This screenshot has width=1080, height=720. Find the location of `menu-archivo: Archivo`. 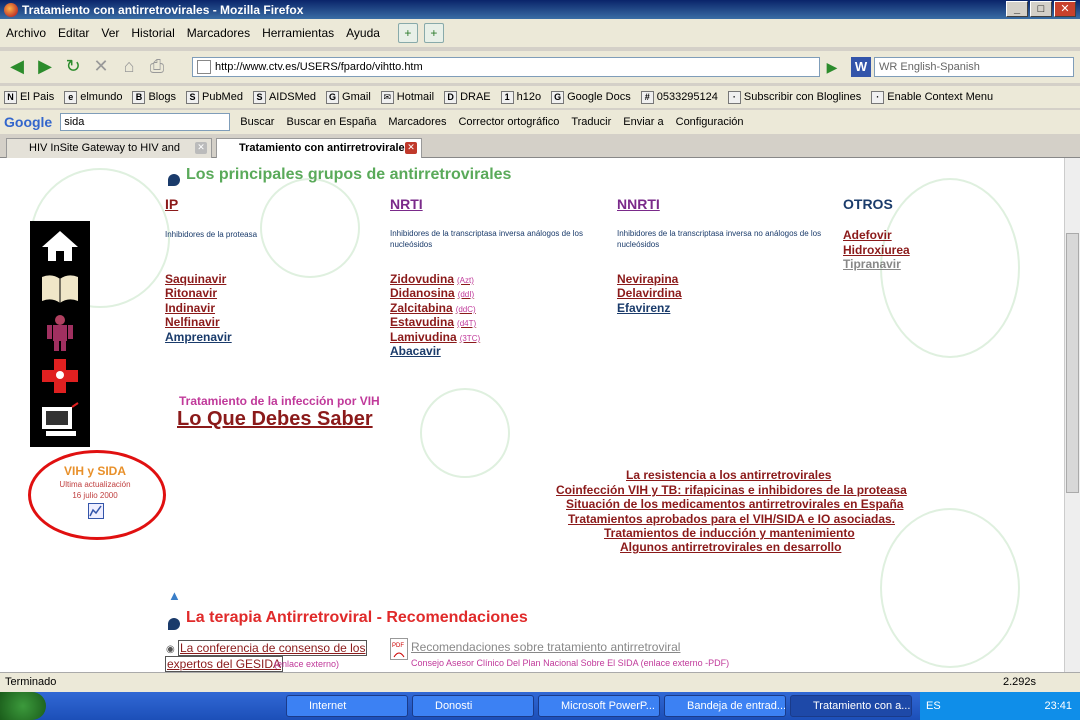

menu-archivo: Archivo is located at coordinates (26, 33).